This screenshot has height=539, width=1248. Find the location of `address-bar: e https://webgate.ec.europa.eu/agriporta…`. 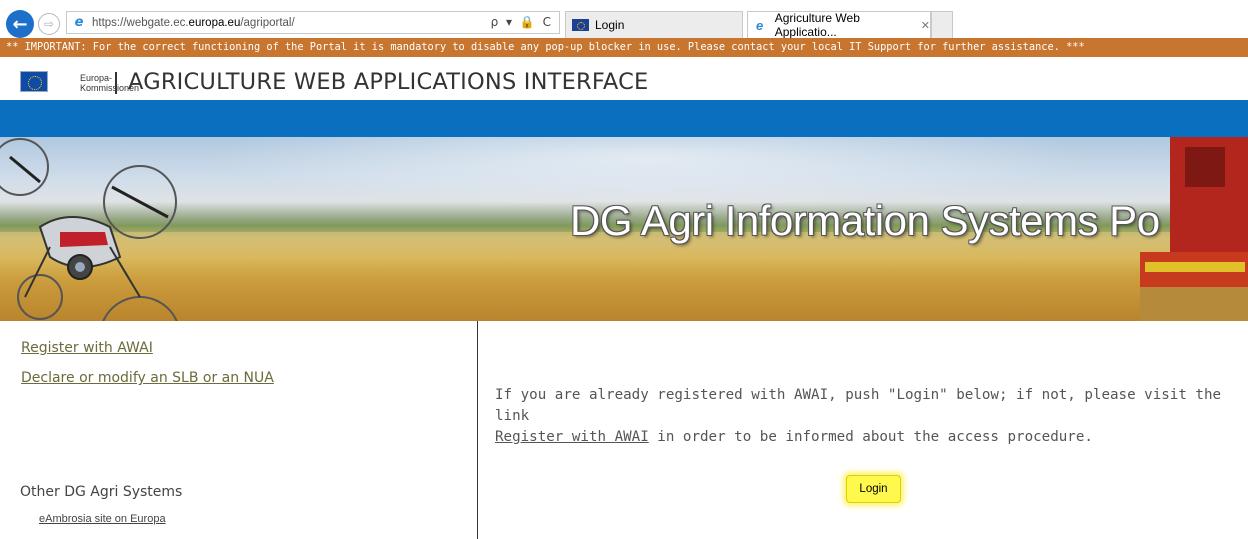

address-bar: e https://webgate.ec.europa.eu/agriporta… is located at coordinates (313, 22).